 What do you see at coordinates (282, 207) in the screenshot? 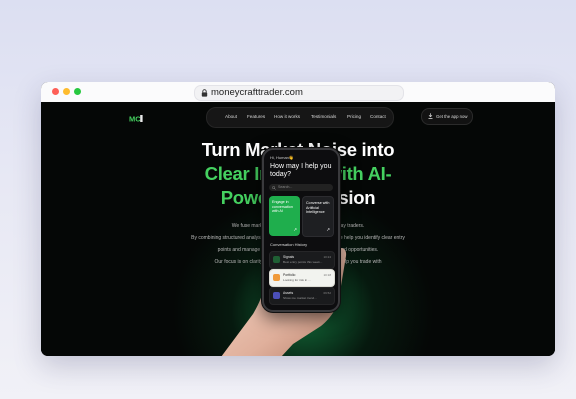
I see `card-label: Engage in conversation with AI` at bounding box center [282, 207].